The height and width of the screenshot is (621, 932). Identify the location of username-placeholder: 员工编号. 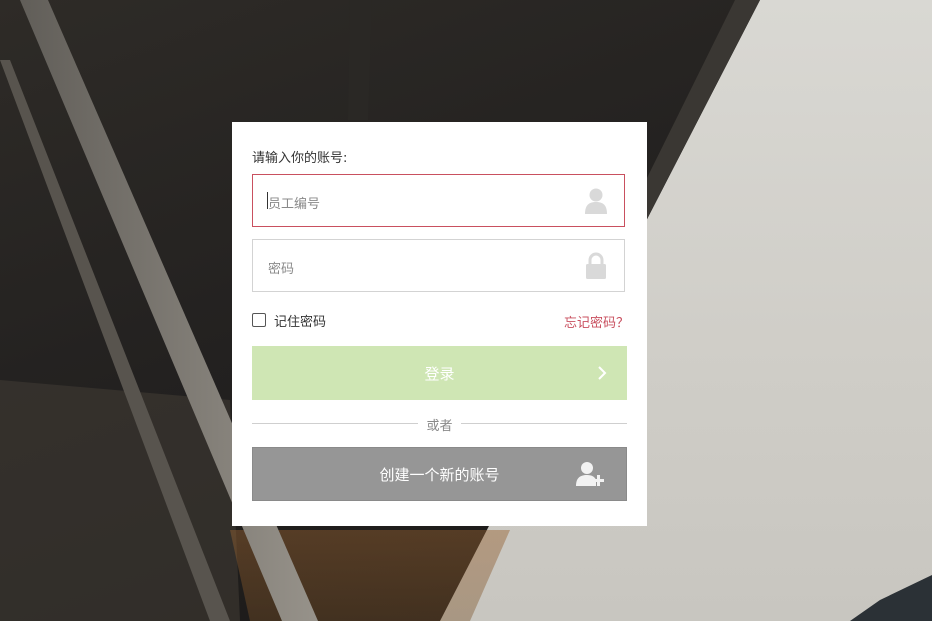
(294, 204).